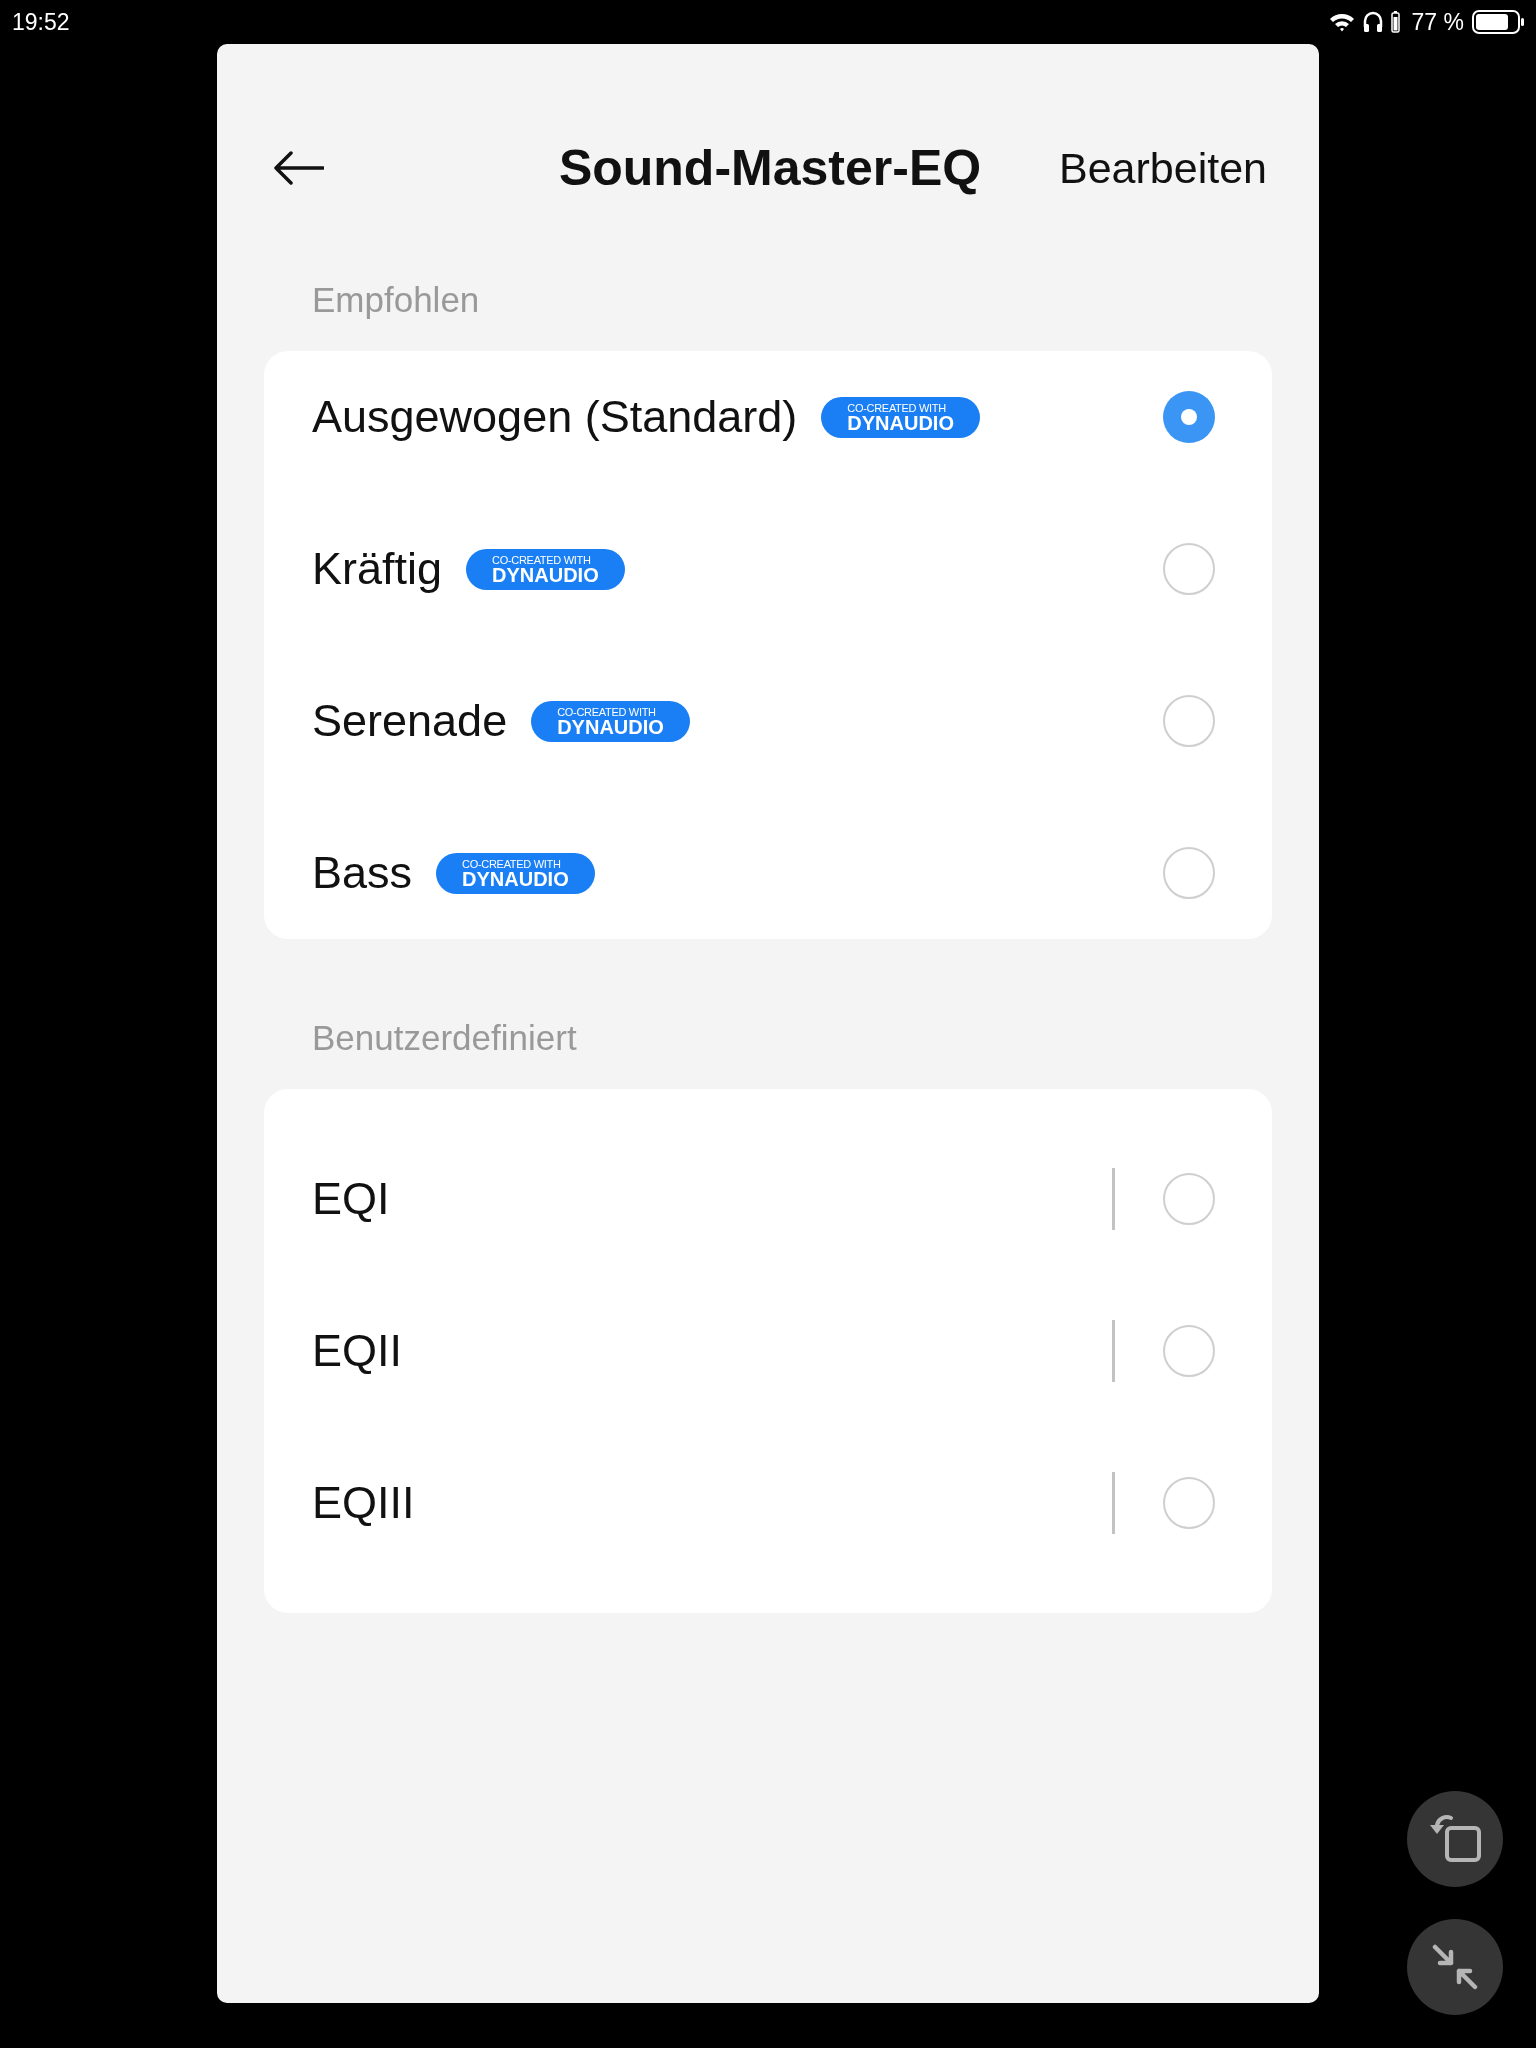 The image size is (1536, 2048). I want to click on preset-label: EQIII, so click(363, 1503).